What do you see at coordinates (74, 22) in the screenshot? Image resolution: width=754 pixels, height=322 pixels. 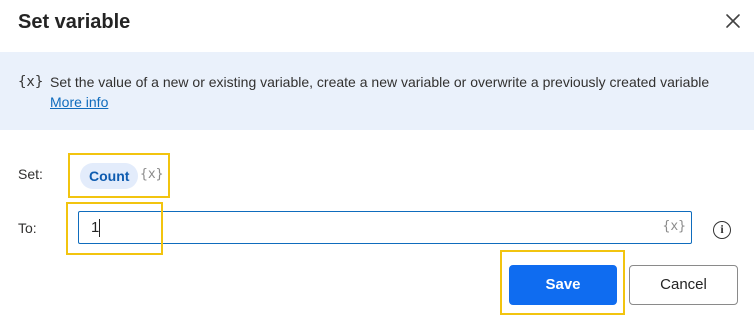 I see `dialog-title: Set variable` at bounding box center [74, 22].